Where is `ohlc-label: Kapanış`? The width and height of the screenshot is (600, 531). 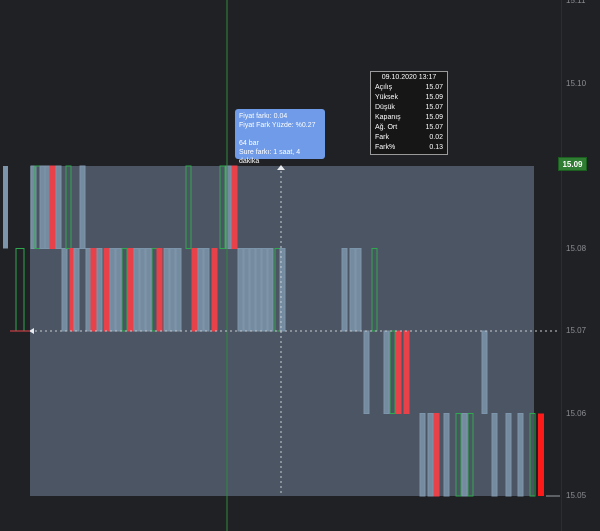 ohlc-label: Kapanış is located at coordinates (388, 117).